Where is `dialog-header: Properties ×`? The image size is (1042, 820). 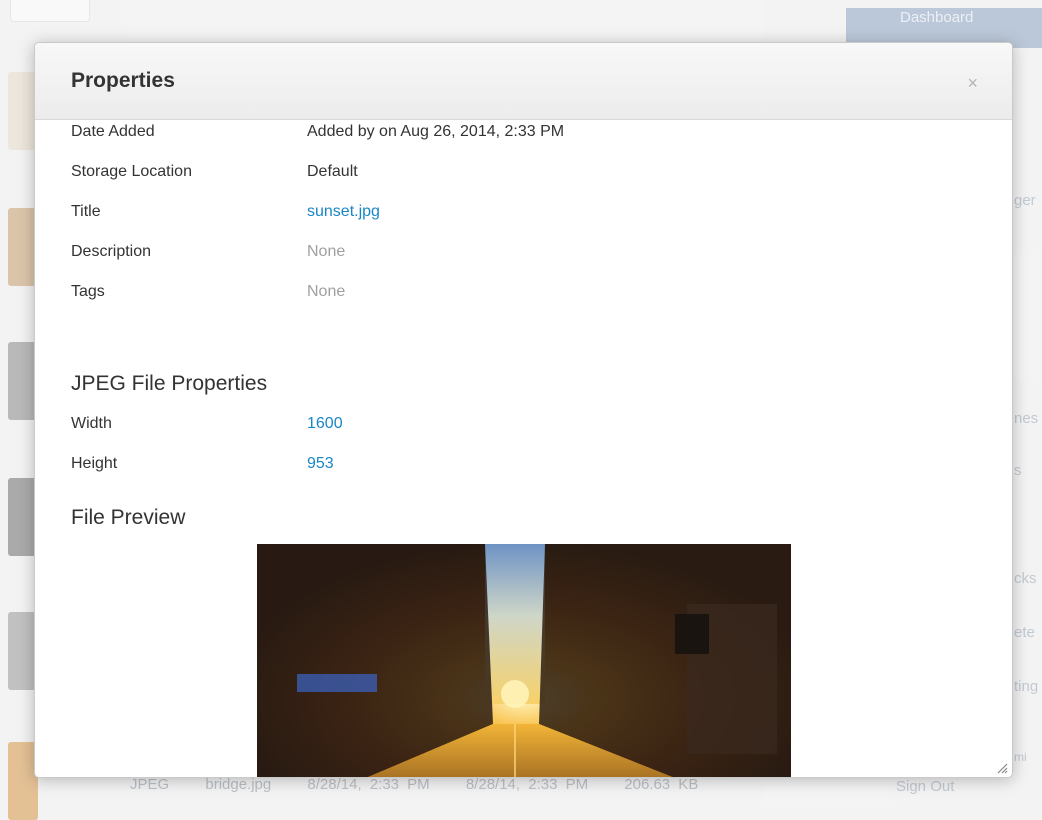
dialog-header: Properties × is located at coordinates (523, 81).